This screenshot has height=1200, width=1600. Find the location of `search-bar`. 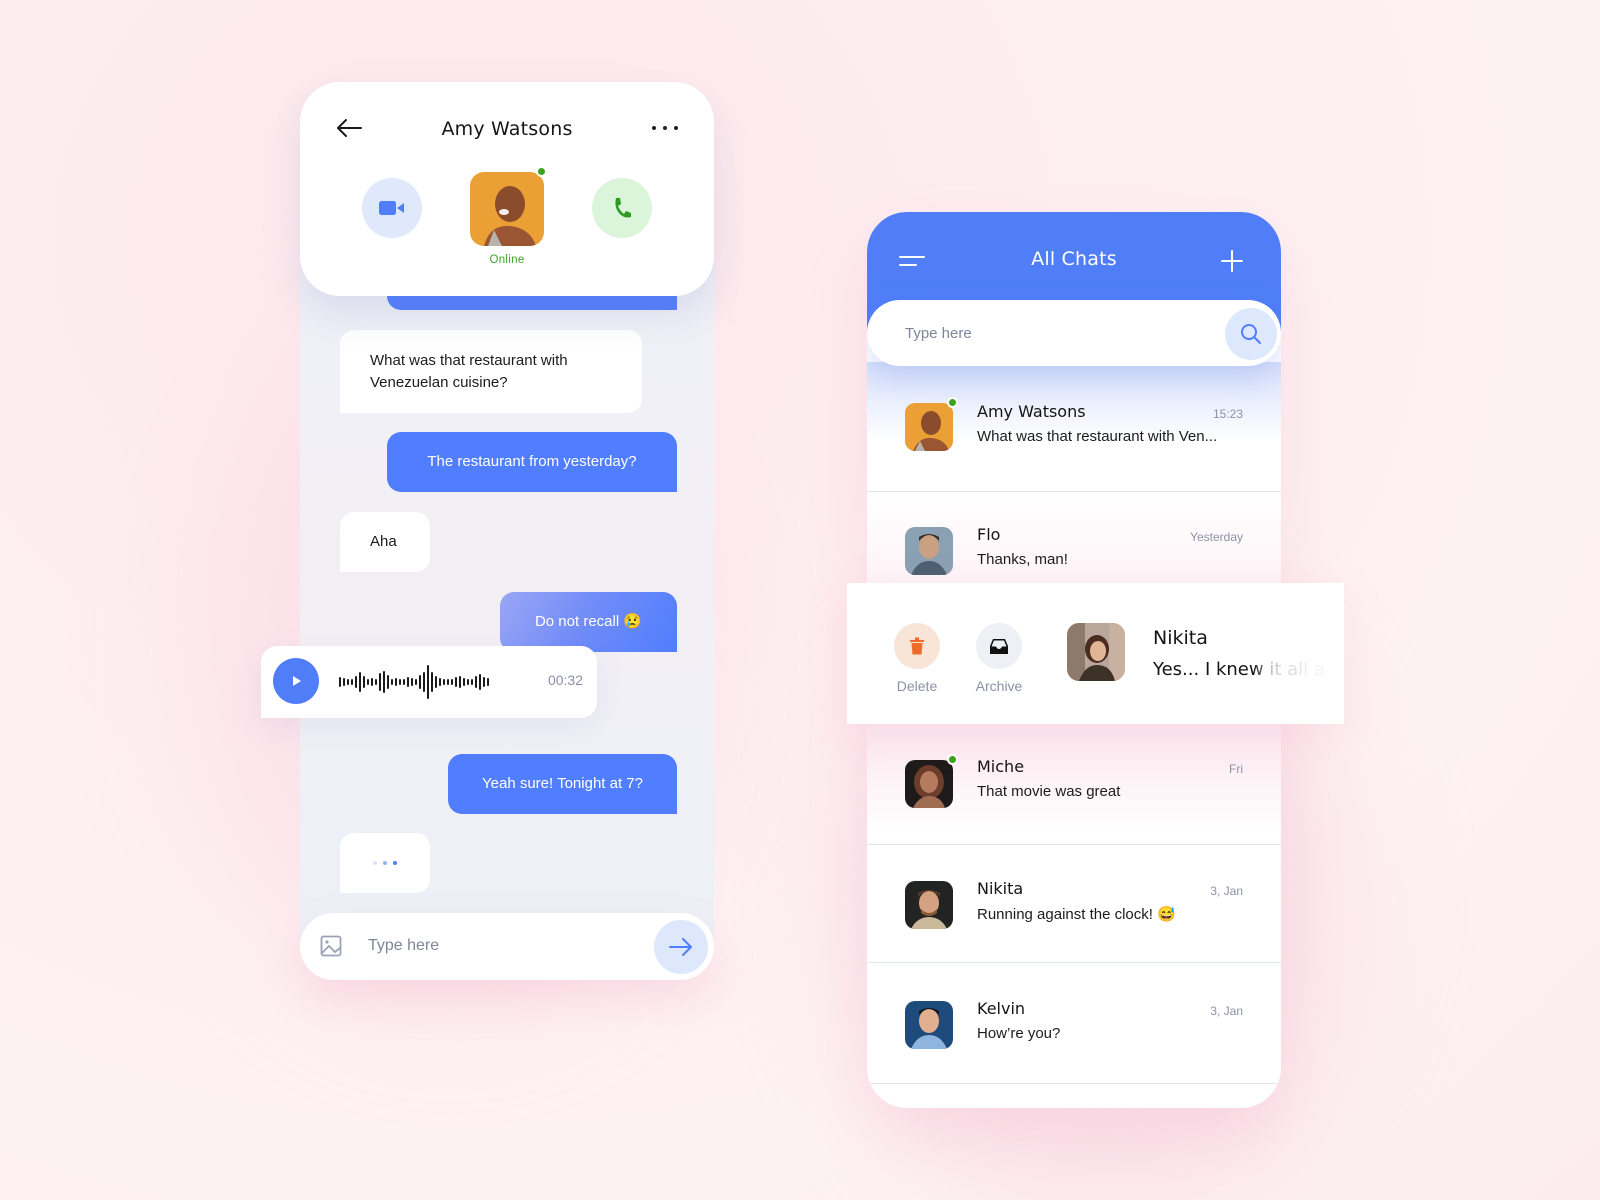

search-bar is located at coordinates (1074, 333).